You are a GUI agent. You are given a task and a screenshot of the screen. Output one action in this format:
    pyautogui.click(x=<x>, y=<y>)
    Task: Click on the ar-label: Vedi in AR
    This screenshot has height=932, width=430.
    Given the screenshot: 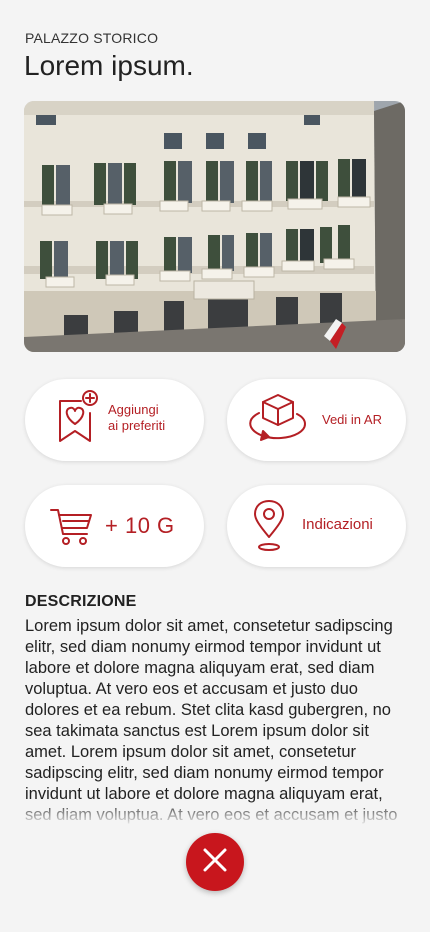 What is the action you would take?
    pyautogui.click(x=352, y=419)
    